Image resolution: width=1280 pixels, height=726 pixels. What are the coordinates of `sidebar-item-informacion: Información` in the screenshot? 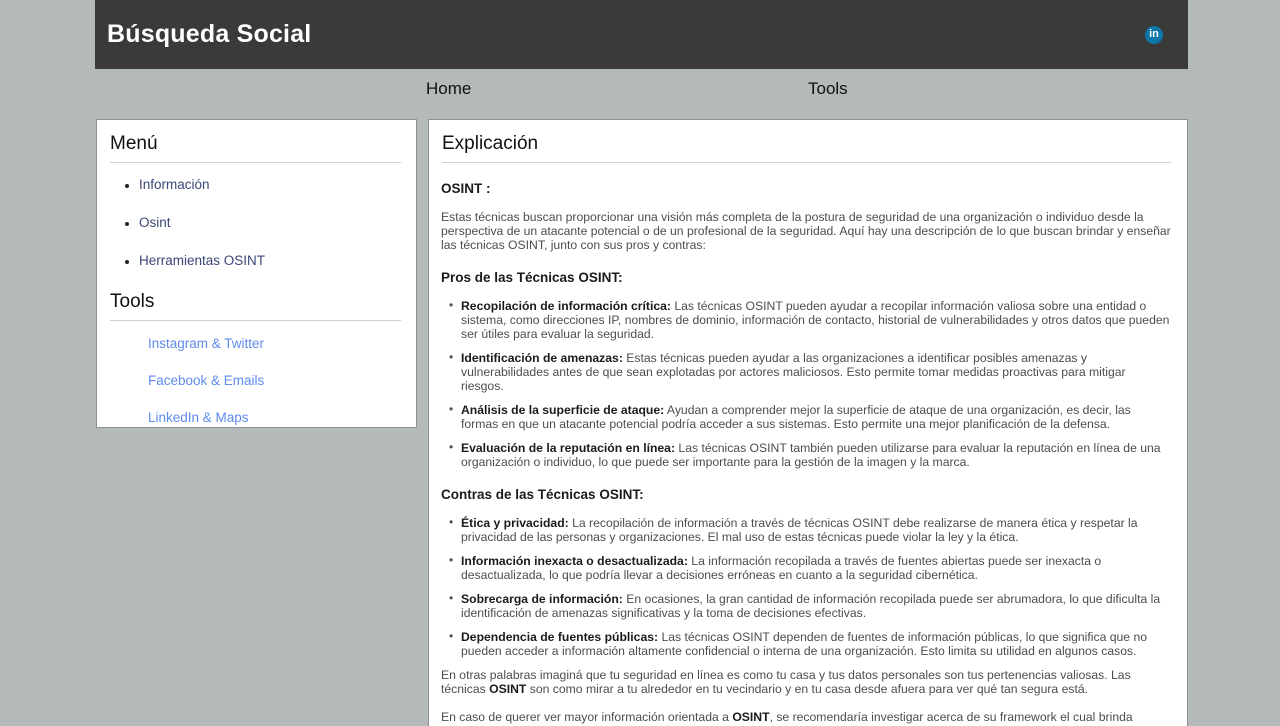 It's located at (174, 184).